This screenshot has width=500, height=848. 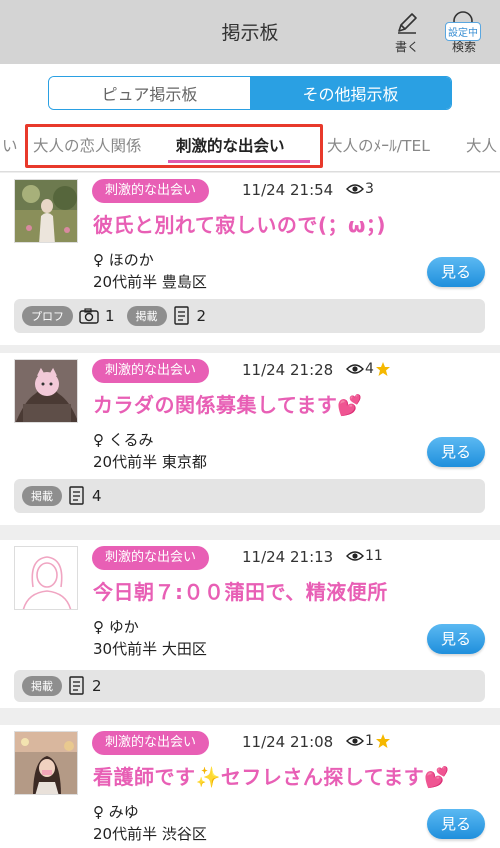 I want to click on post-title-text: 看護師です✨セフレさん探してます, so click(x=259, y=777).